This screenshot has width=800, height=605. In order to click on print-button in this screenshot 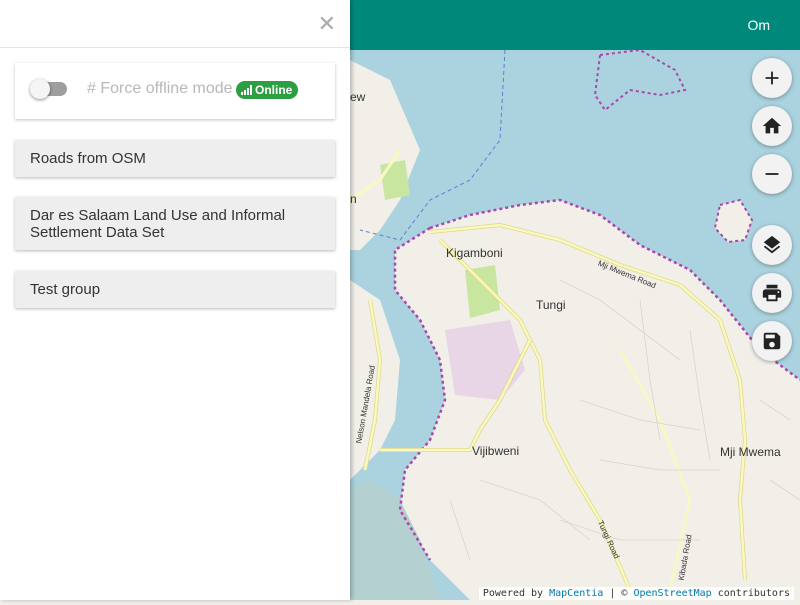, I will do `click(772, 293)`.